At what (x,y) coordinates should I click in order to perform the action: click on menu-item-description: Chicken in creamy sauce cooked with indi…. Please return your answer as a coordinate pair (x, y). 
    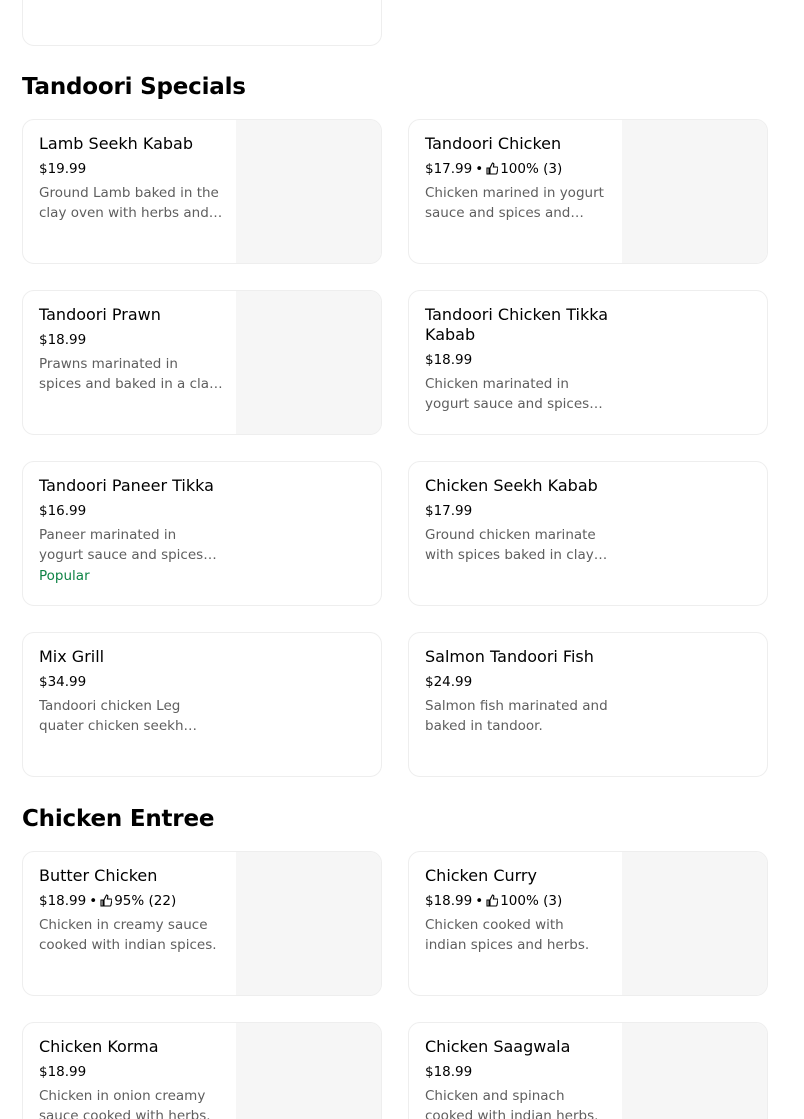
    Looking at the image, I should click on (128, 935).